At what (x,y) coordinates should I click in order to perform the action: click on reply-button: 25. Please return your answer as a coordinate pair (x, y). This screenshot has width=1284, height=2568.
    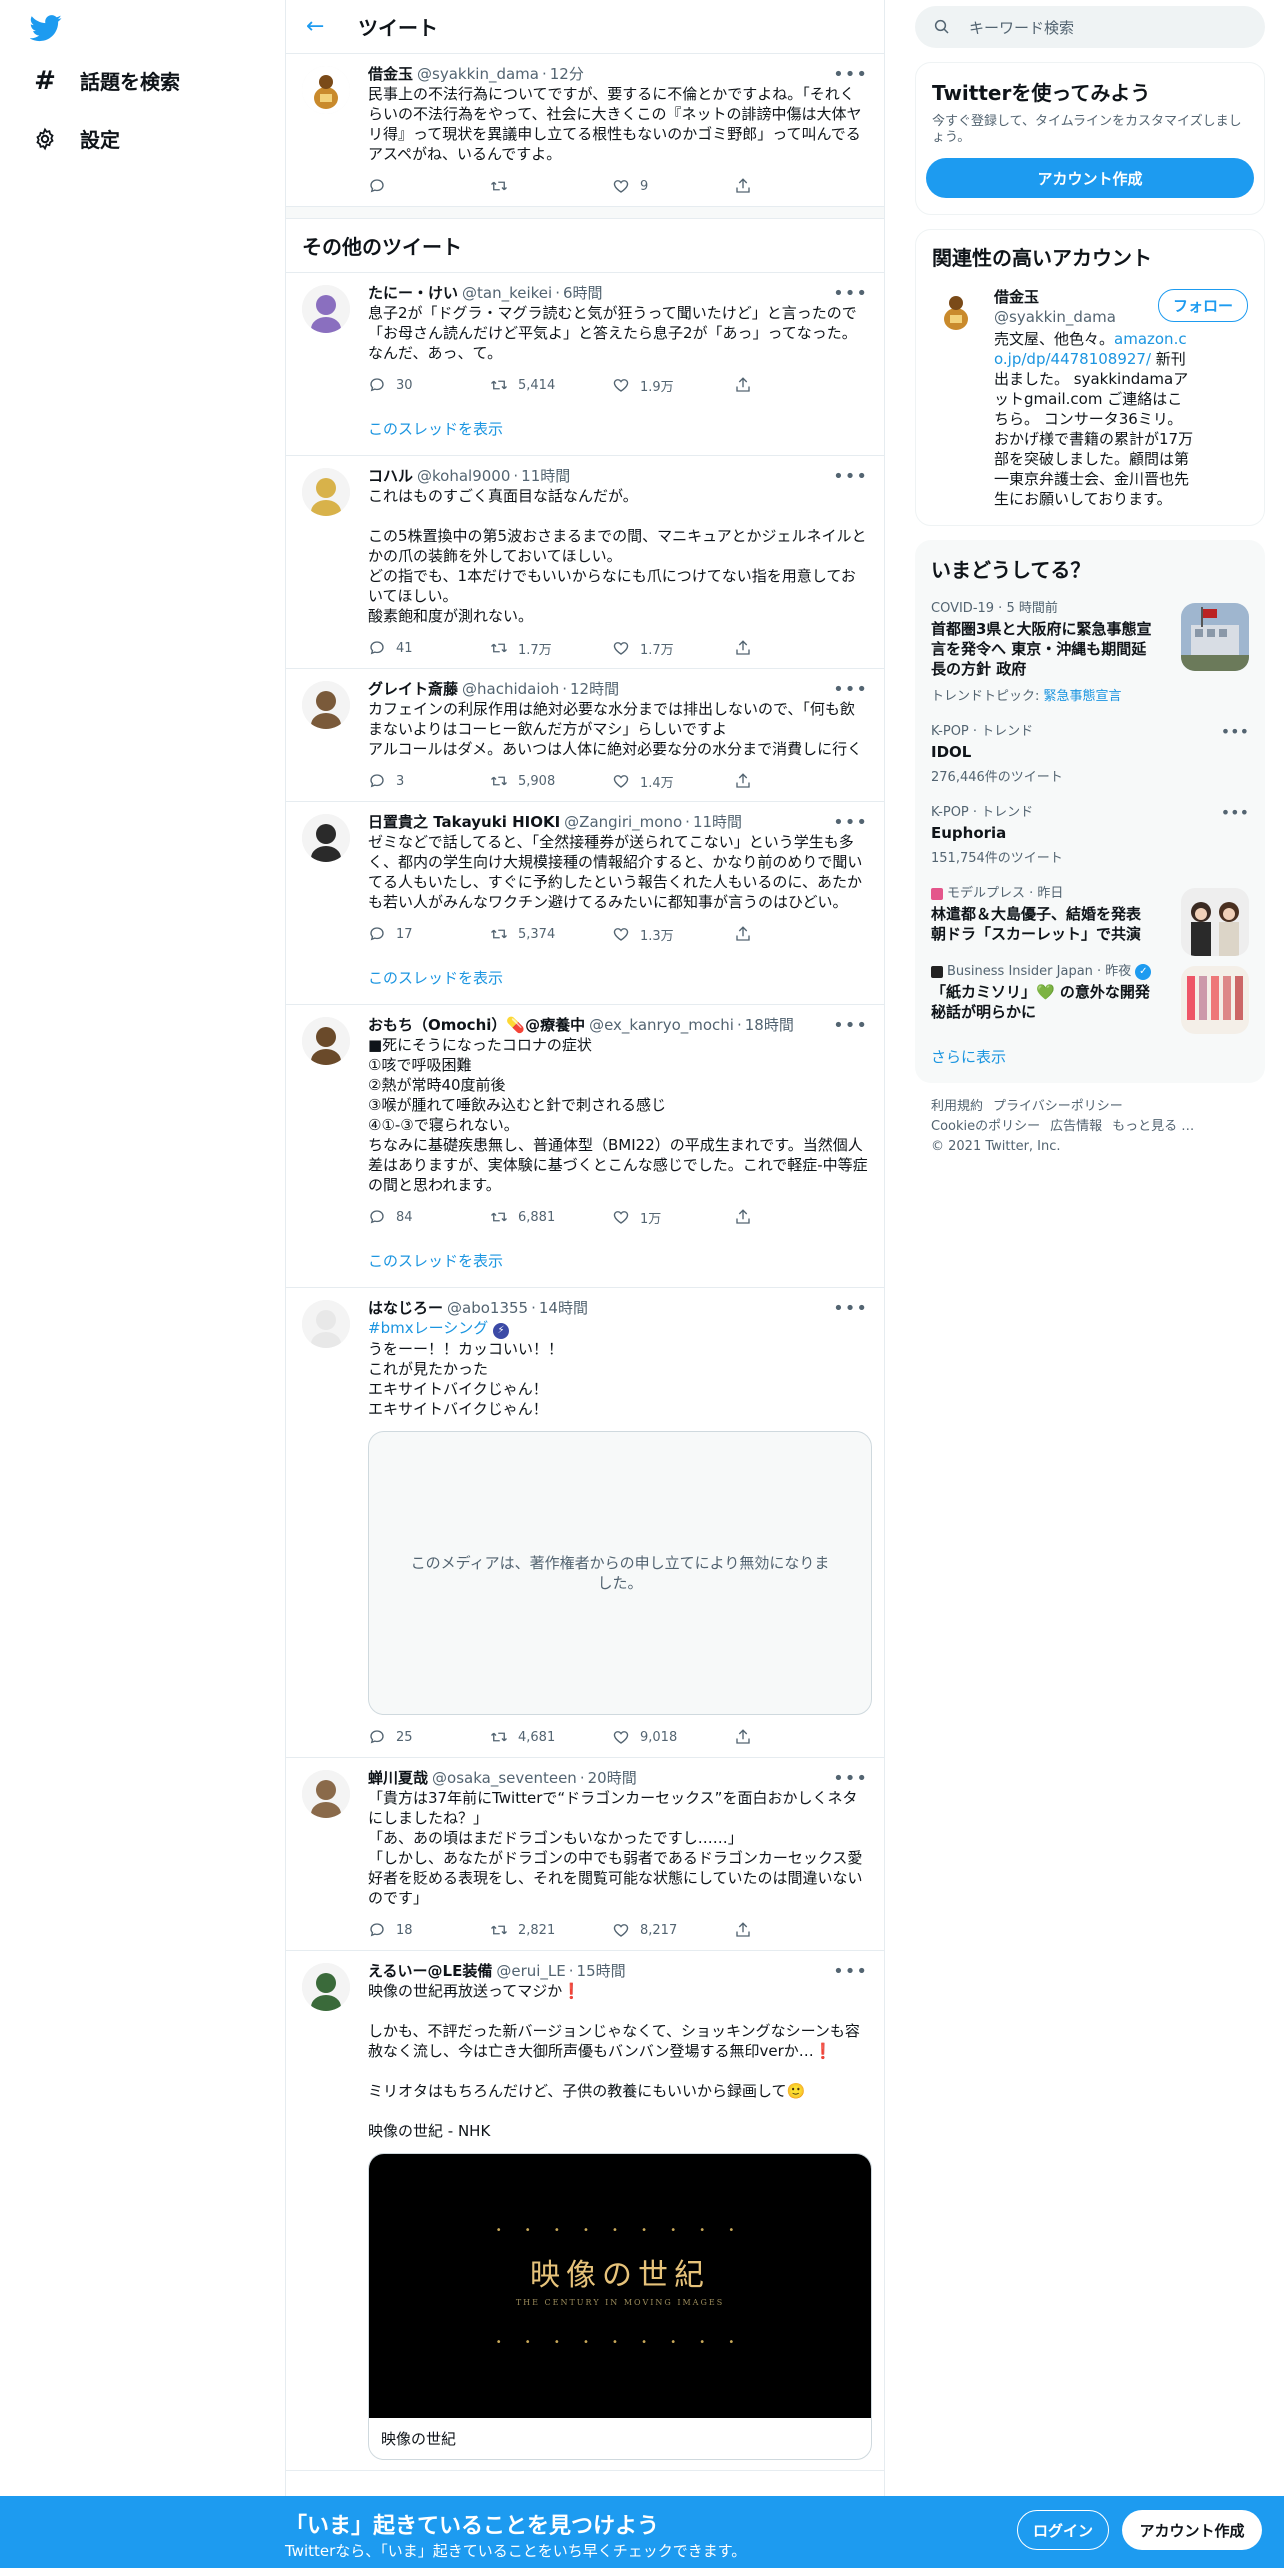
    Looking at the image, I should click on (429, 1737).